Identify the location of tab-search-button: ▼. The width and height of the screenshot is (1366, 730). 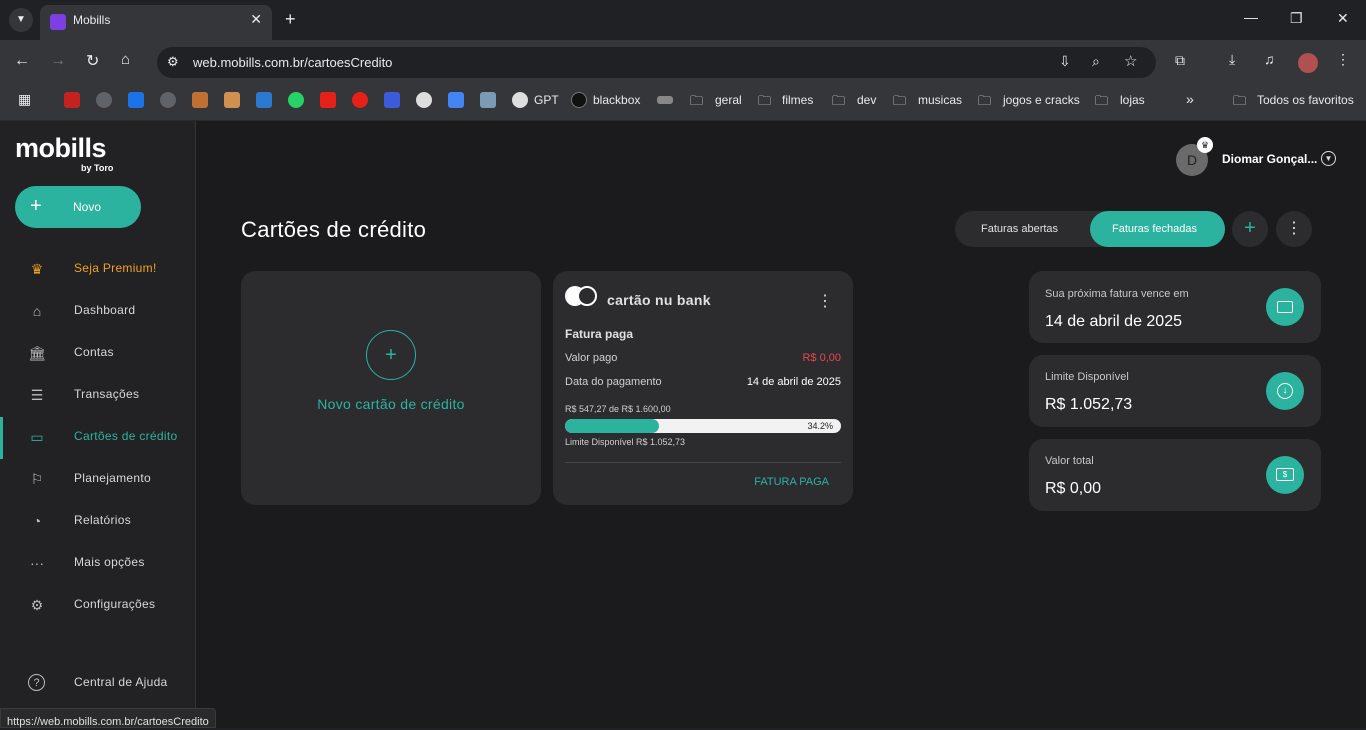
(21, 20).